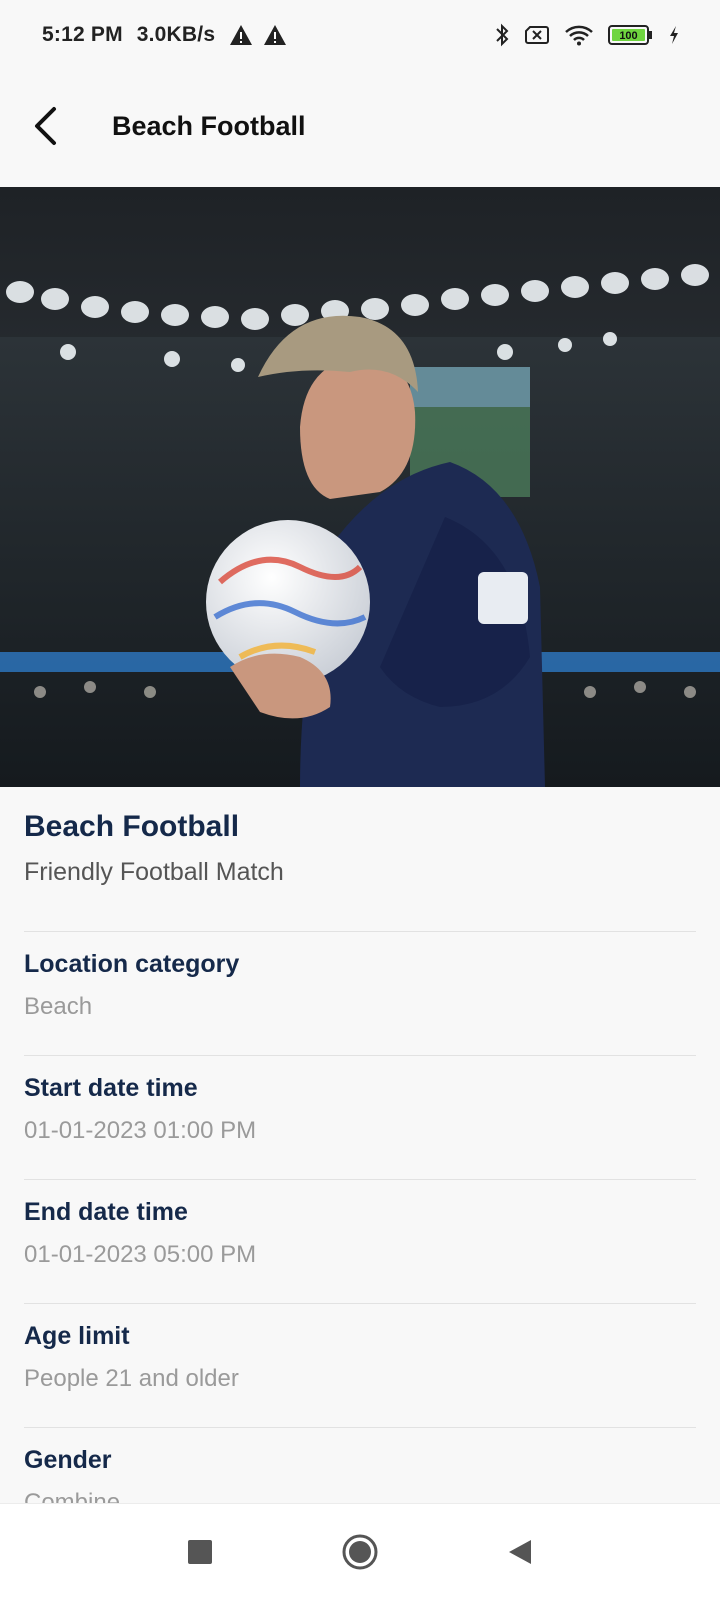  I want to click on status-right: 100, so click(587, 35).